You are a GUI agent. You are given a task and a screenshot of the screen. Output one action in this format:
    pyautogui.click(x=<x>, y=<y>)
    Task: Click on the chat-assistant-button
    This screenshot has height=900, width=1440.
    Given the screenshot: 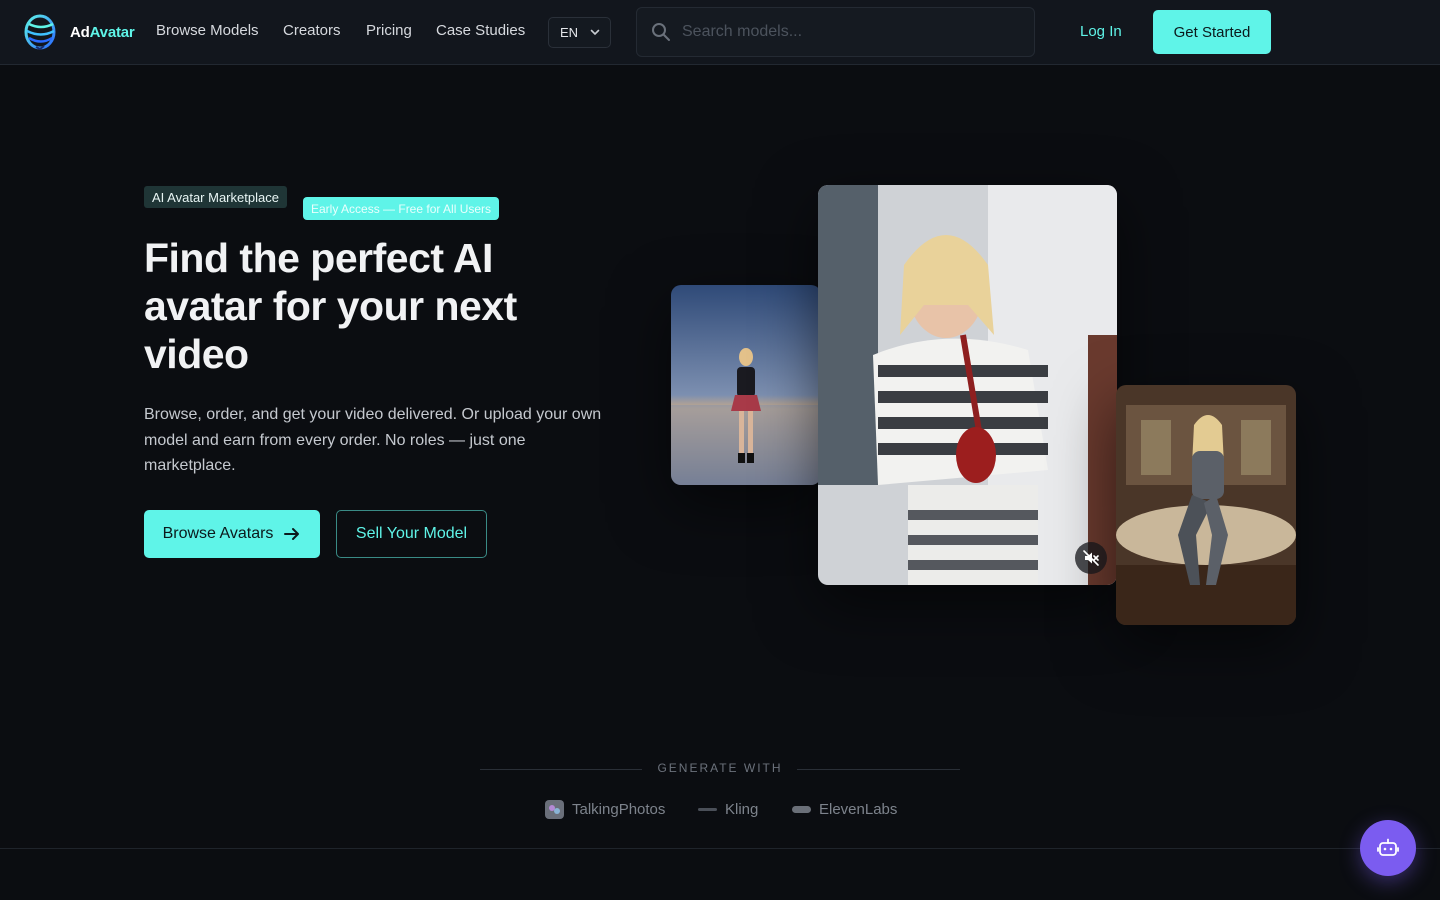 What is the action you would take?
    pyautogui.click(x=1388, y=848)
    